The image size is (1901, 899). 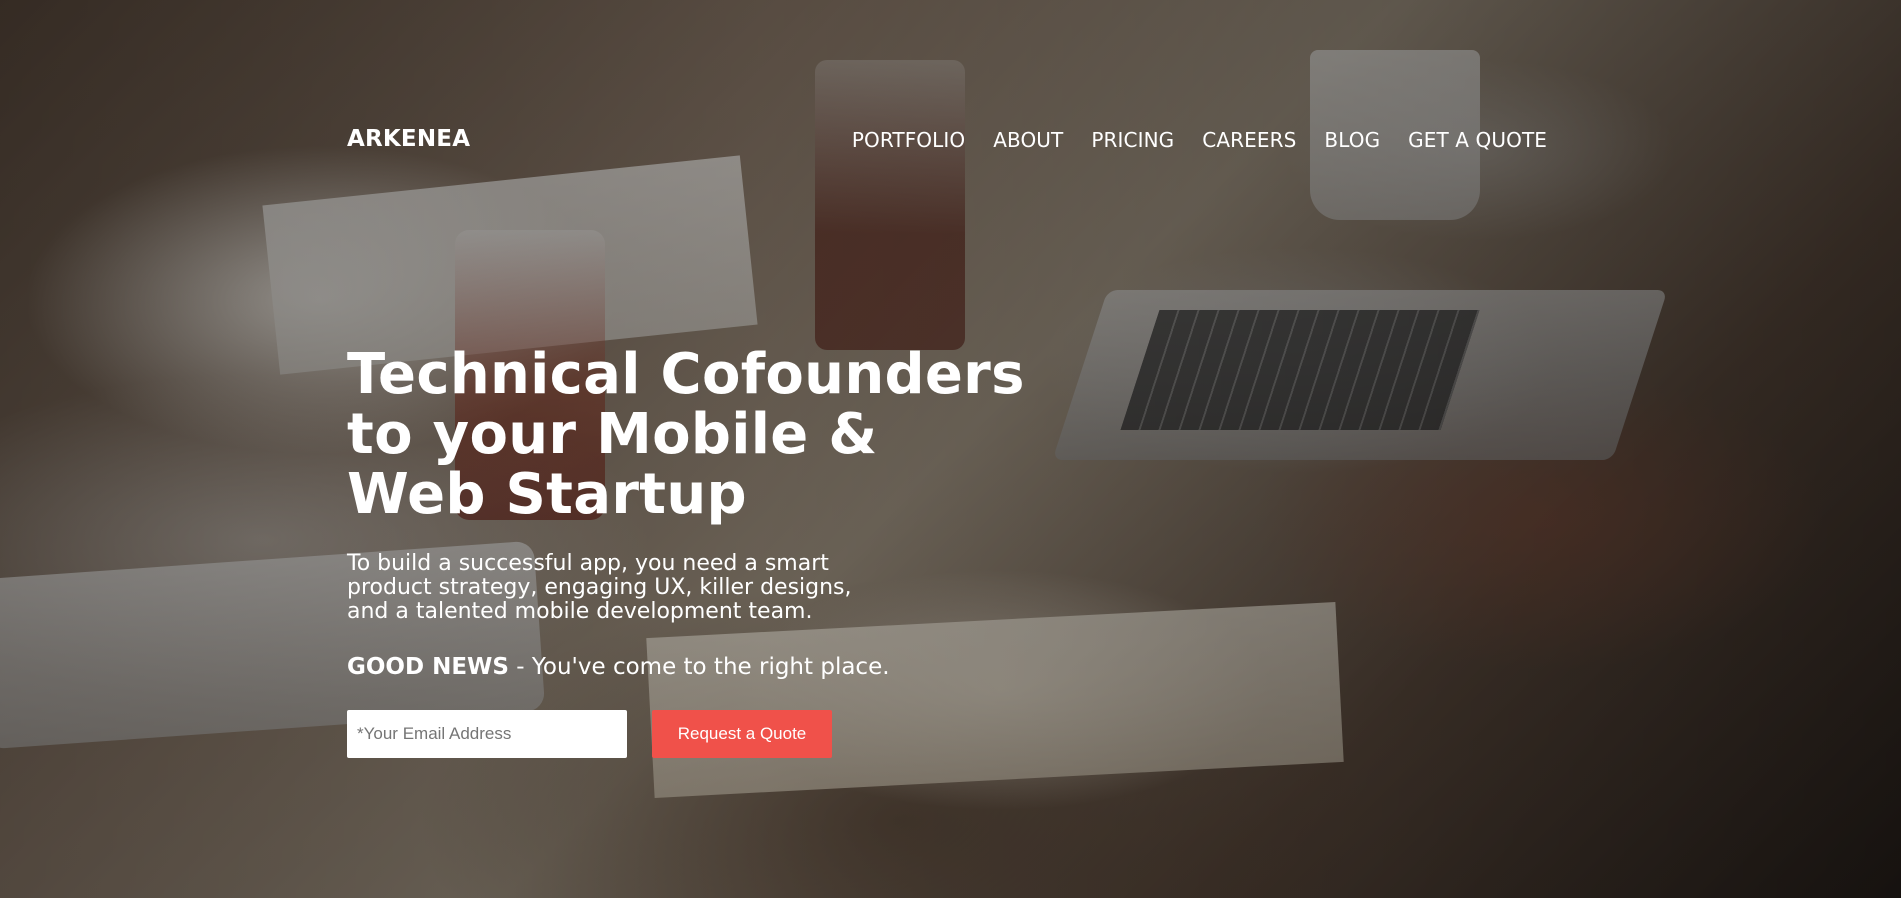 I want to click on good-news-bold: GOOD NEWS, so click(x=428, y=667).